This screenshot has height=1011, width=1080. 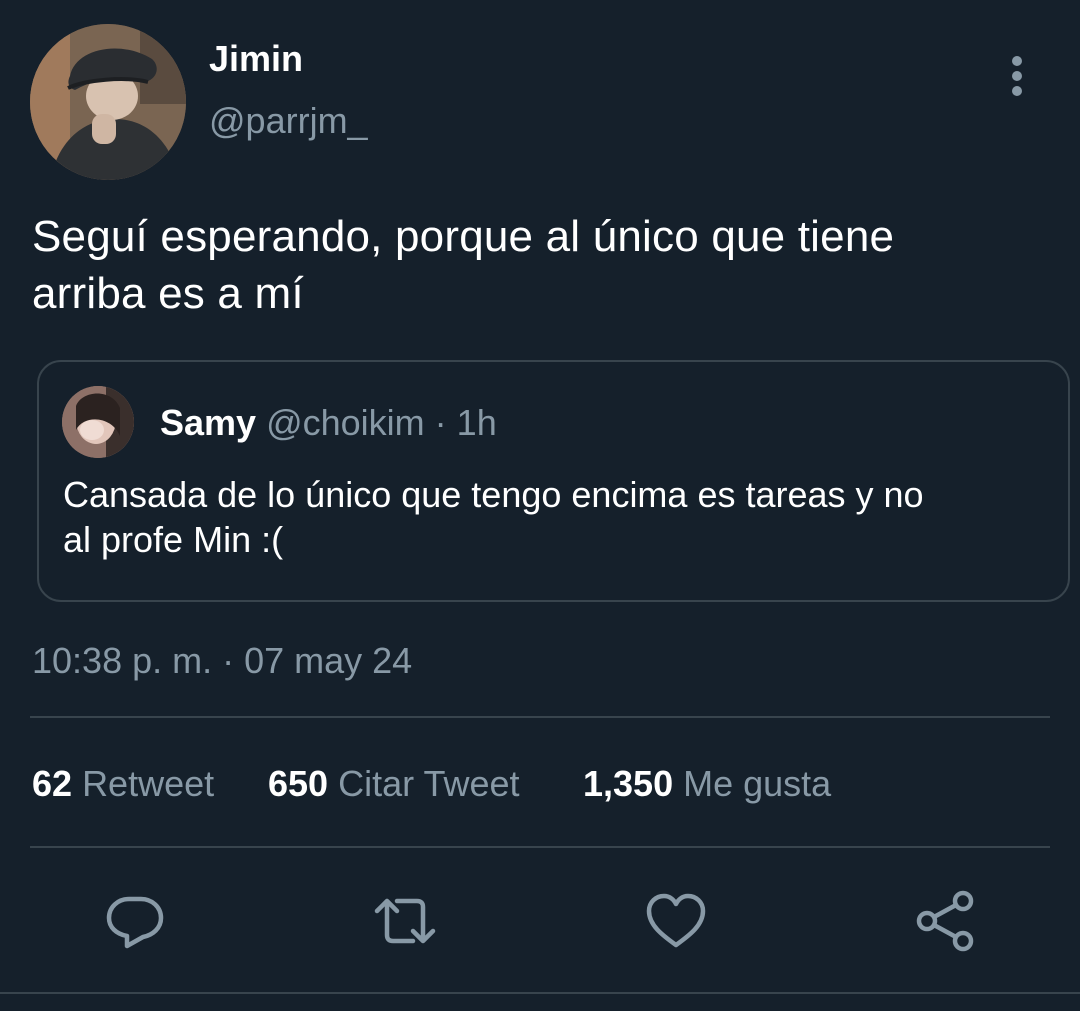 What do you see at coordinates (222, 661) in the screenshot?
I see `tweet-timestamp: 10:38 p. m. · 07 may 24` at bounding box center [222, 661].